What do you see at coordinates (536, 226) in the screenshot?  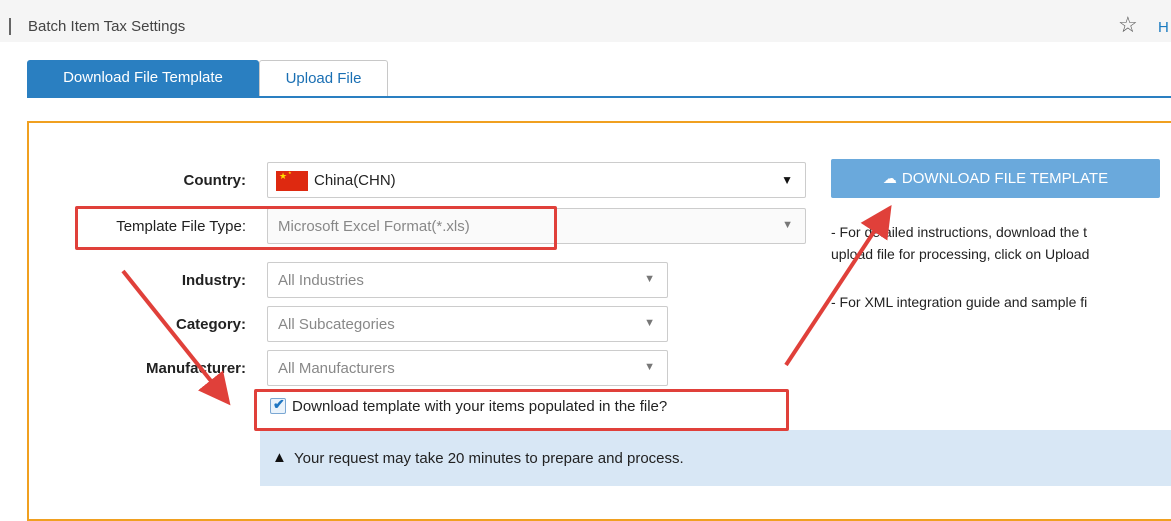 I see `template-file-type-select: Microsoft Excel Format(*.xls) ▼` at bounding box center [536, 226].